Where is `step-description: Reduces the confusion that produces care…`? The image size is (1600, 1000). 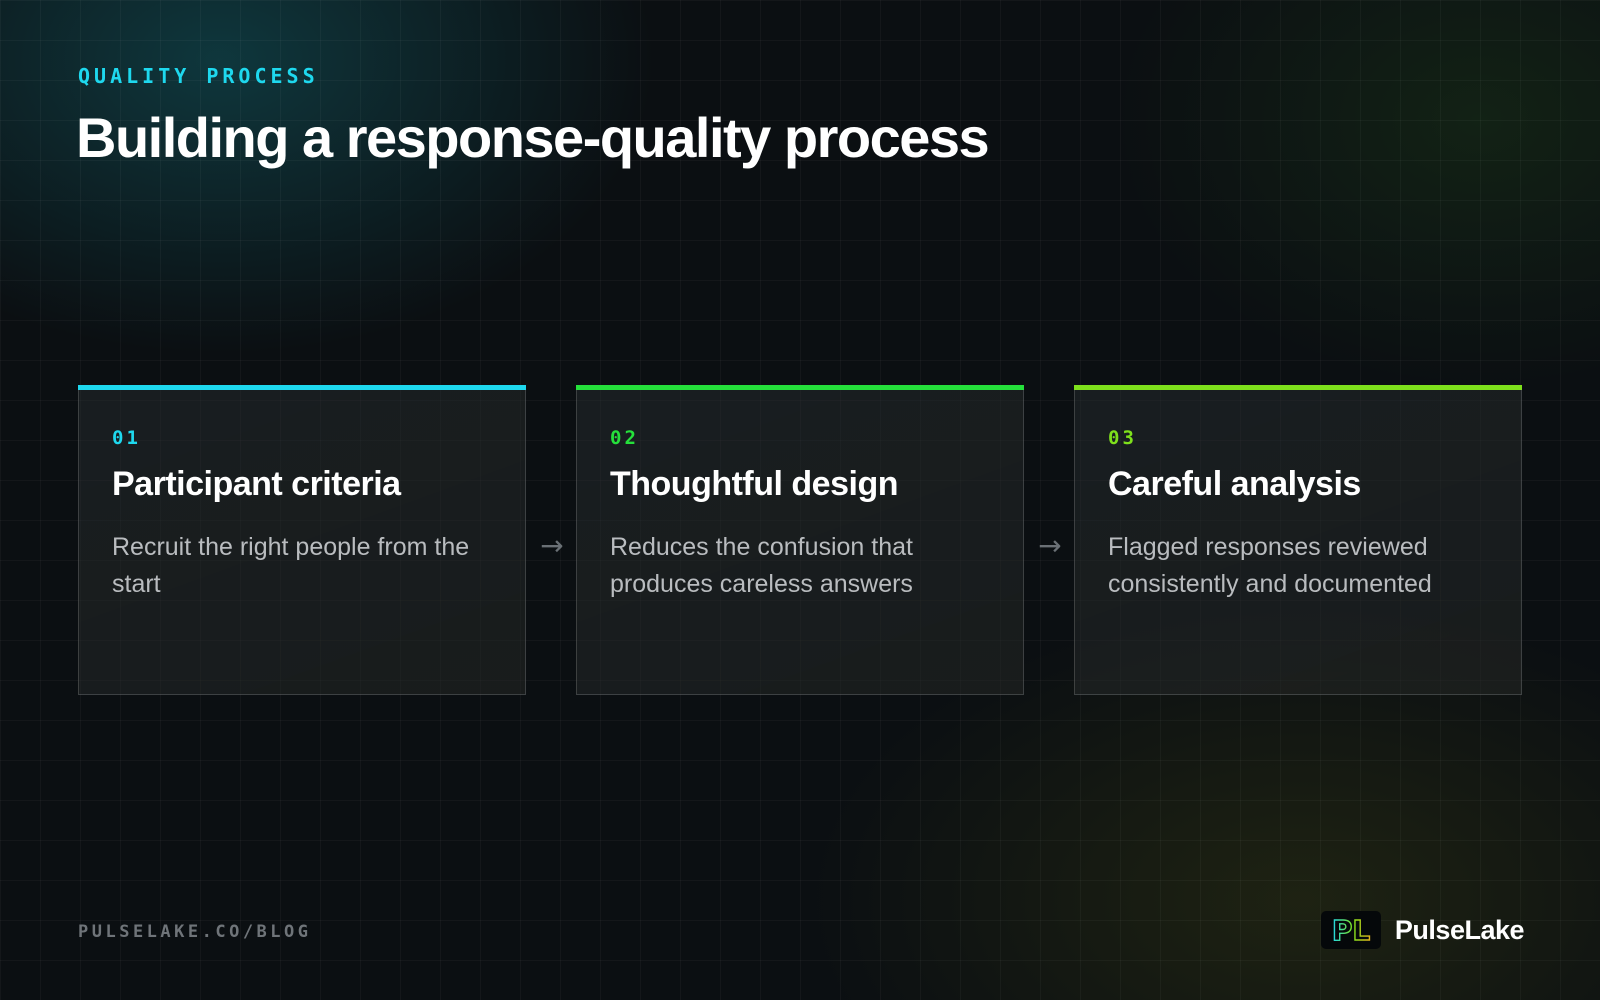 step-description: Reduces the confusion that produces care… is located at coordinates (761, 565).